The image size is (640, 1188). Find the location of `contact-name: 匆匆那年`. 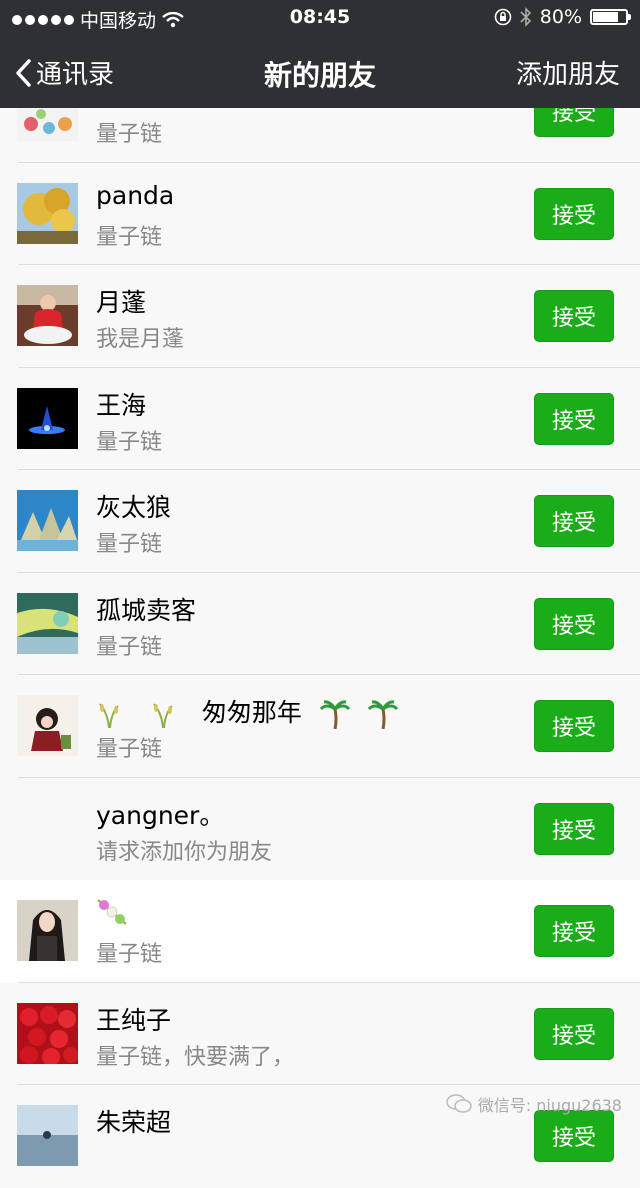

contact-name: 匆匆那年 is located at coordinates (252, 711).